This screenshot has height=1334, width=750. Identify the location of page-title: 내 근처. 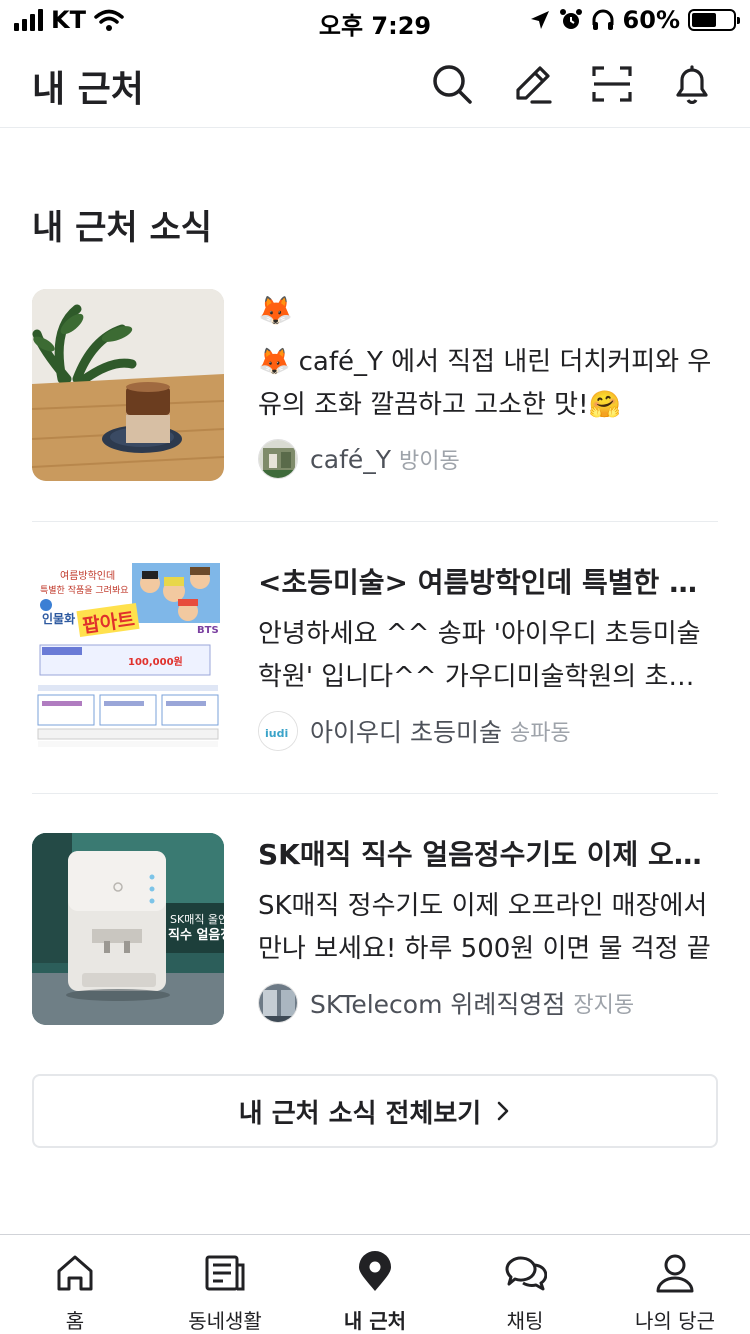
(88, 89).